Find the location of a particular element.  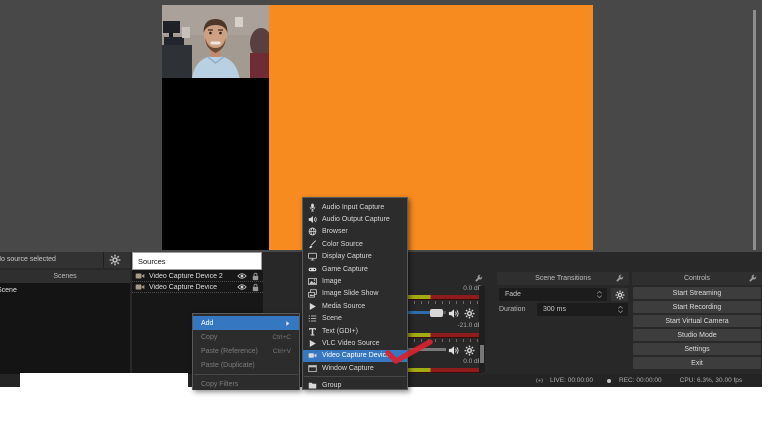

list-icon is located at coordinates (312, 318).